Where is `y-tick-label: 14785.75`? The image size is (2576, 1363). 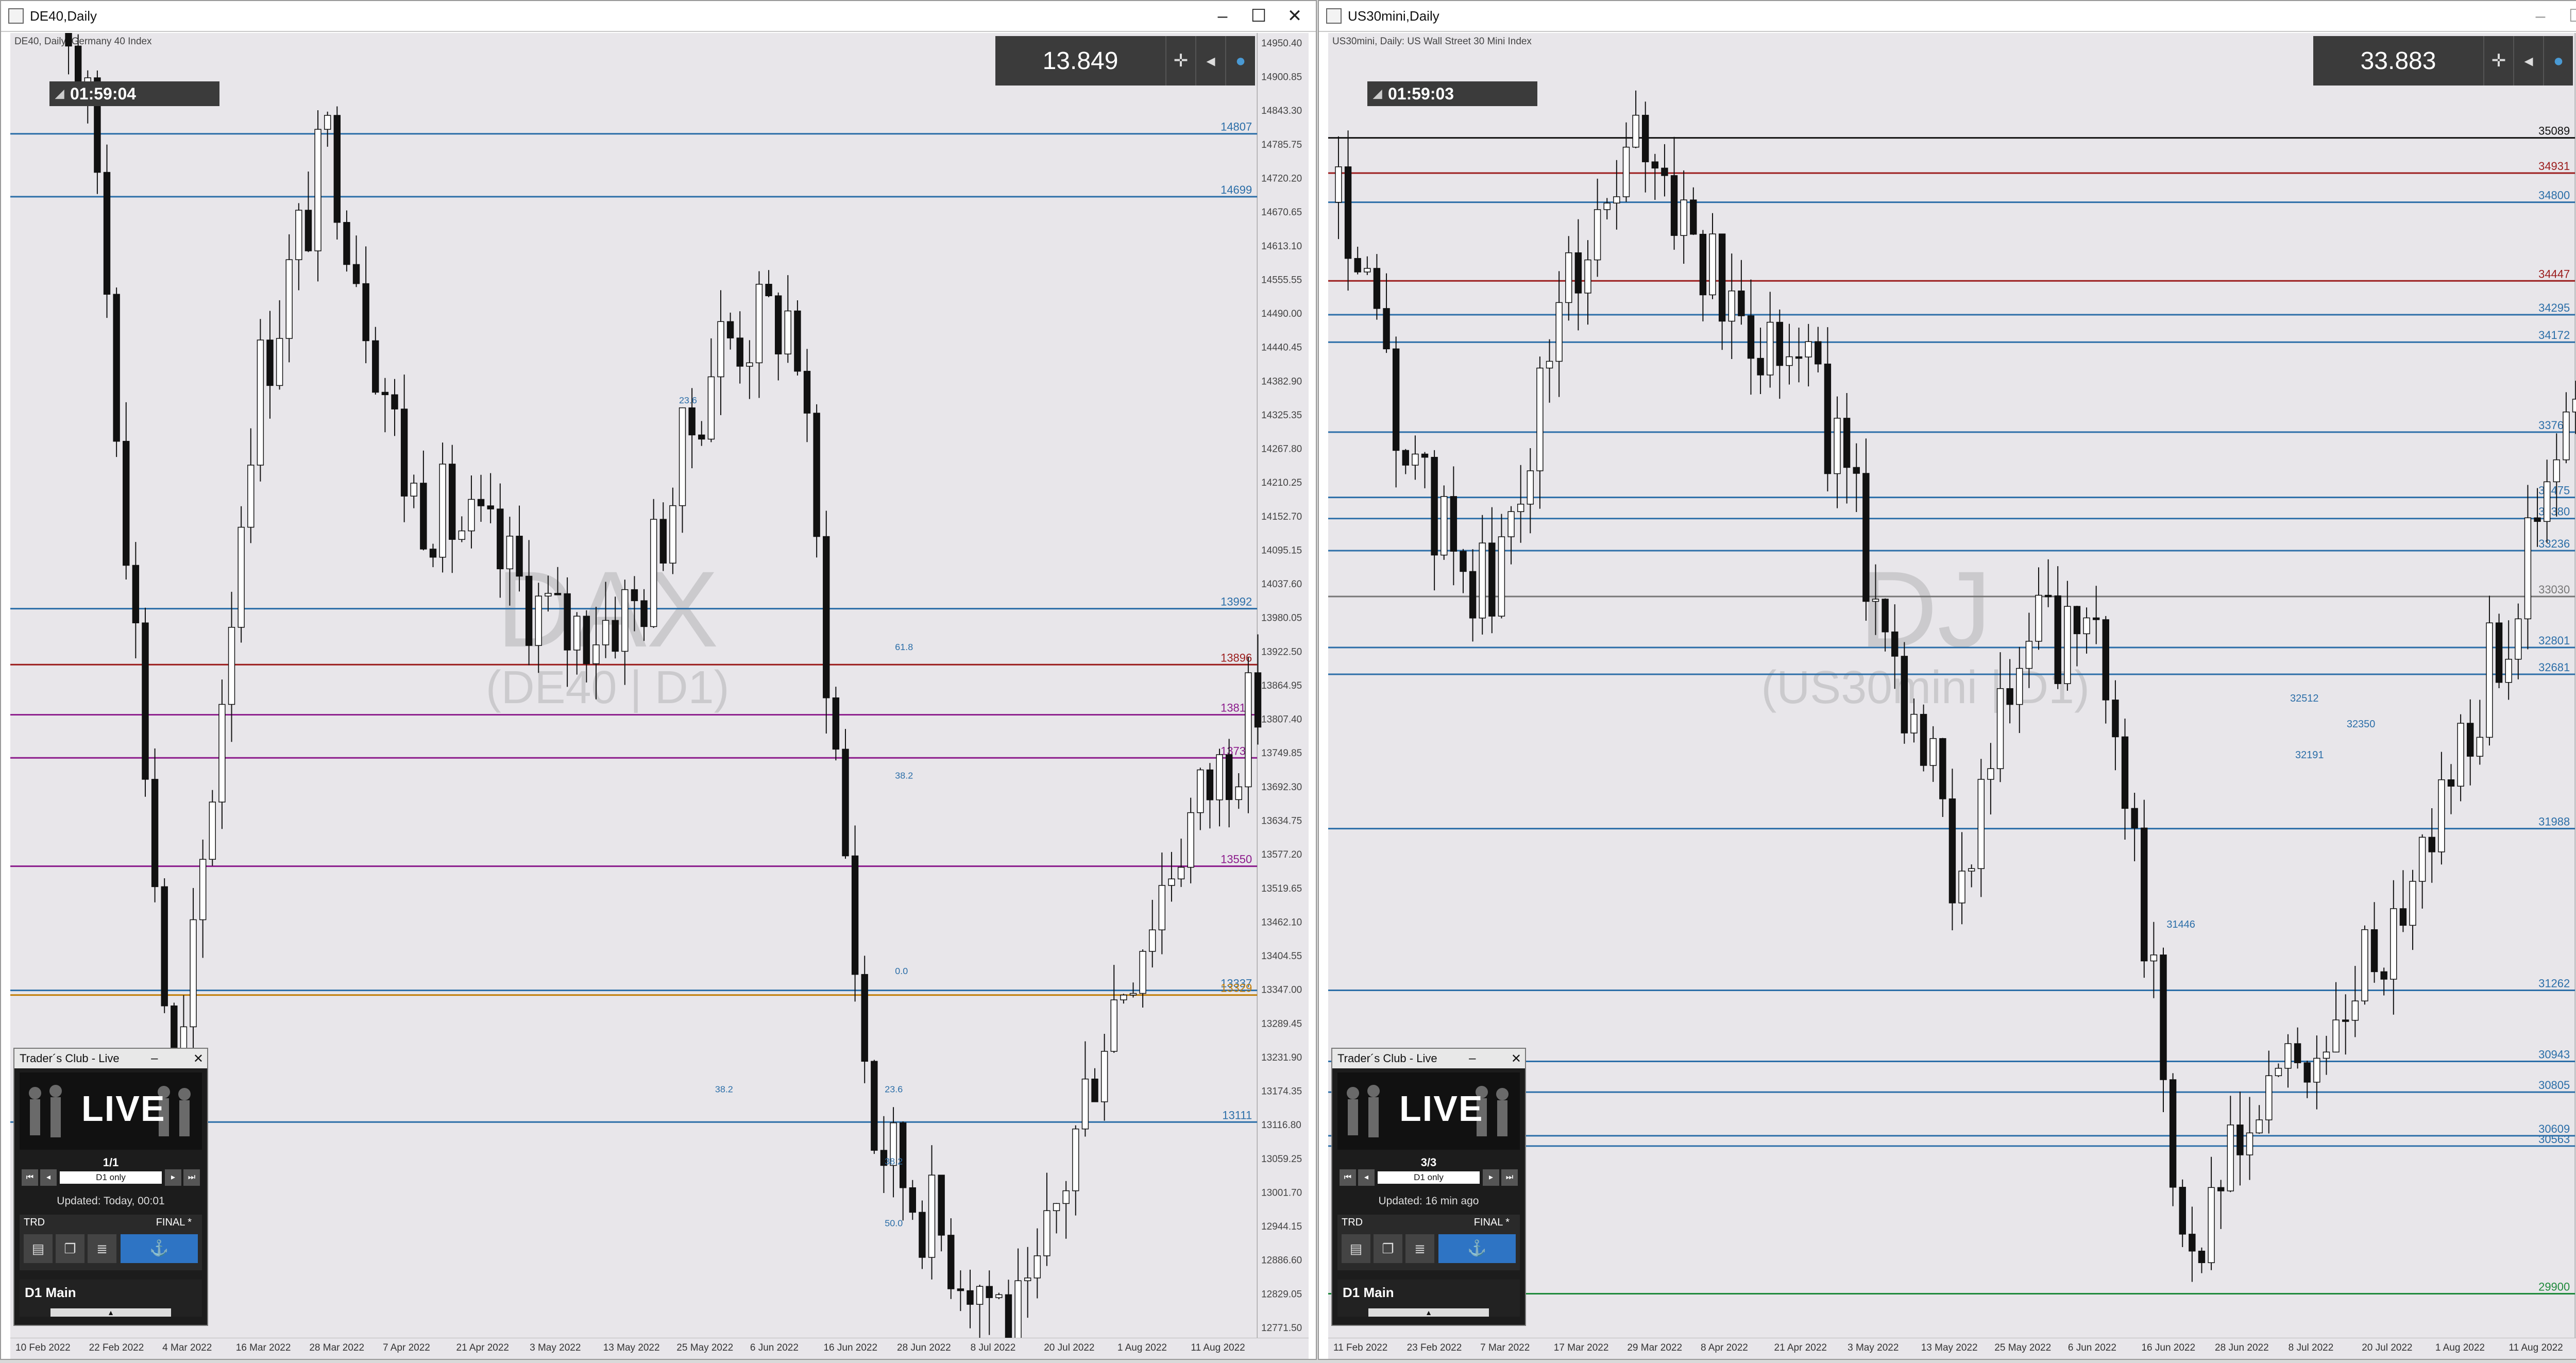 y-tick-label: 14785.75 is located at coordinates (1281, 145).